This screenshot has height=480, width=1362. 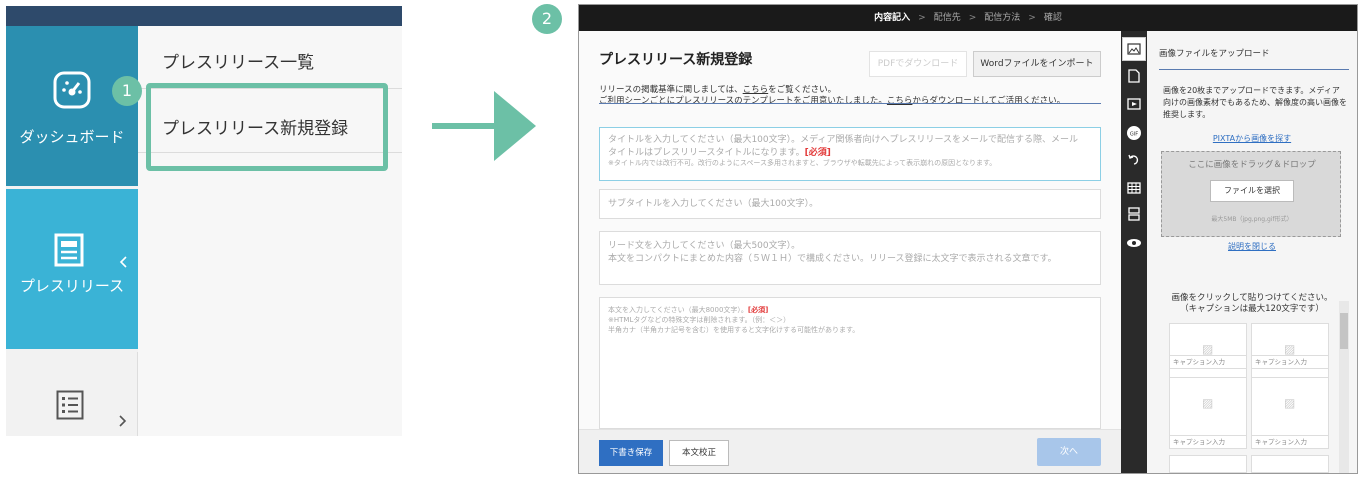 I want to click on nav-press-release-label: プレスリリース, so click(x=72, y=286).